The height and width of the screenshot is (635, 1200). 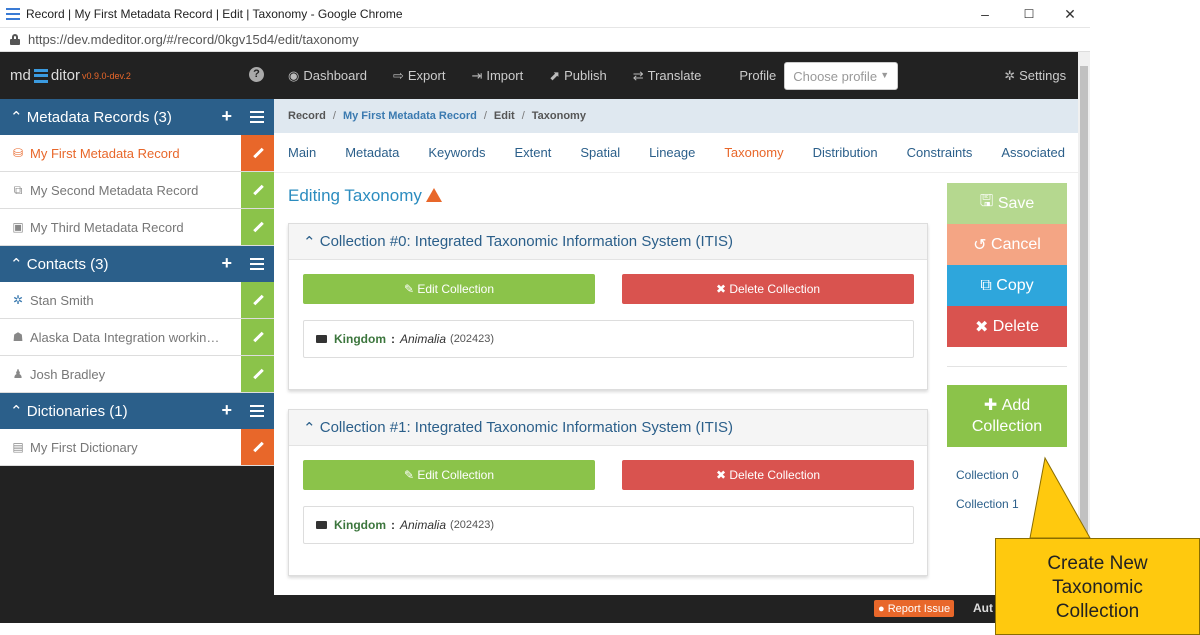 What do you see at coordinates (1097, 586) in the screenshot?
I see `callout-box: Create New Taxonomic Collection` at bounding box center [1097, 586].